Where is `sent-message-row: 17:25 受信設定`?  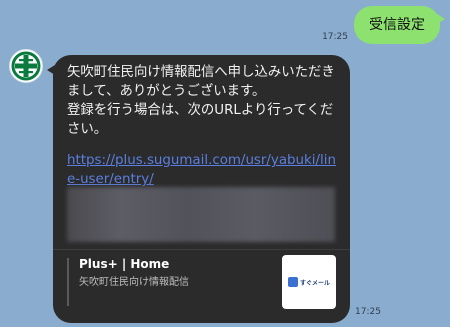 sent-message-row: 17:25 受信設定 is located at coordinates (383, 25).